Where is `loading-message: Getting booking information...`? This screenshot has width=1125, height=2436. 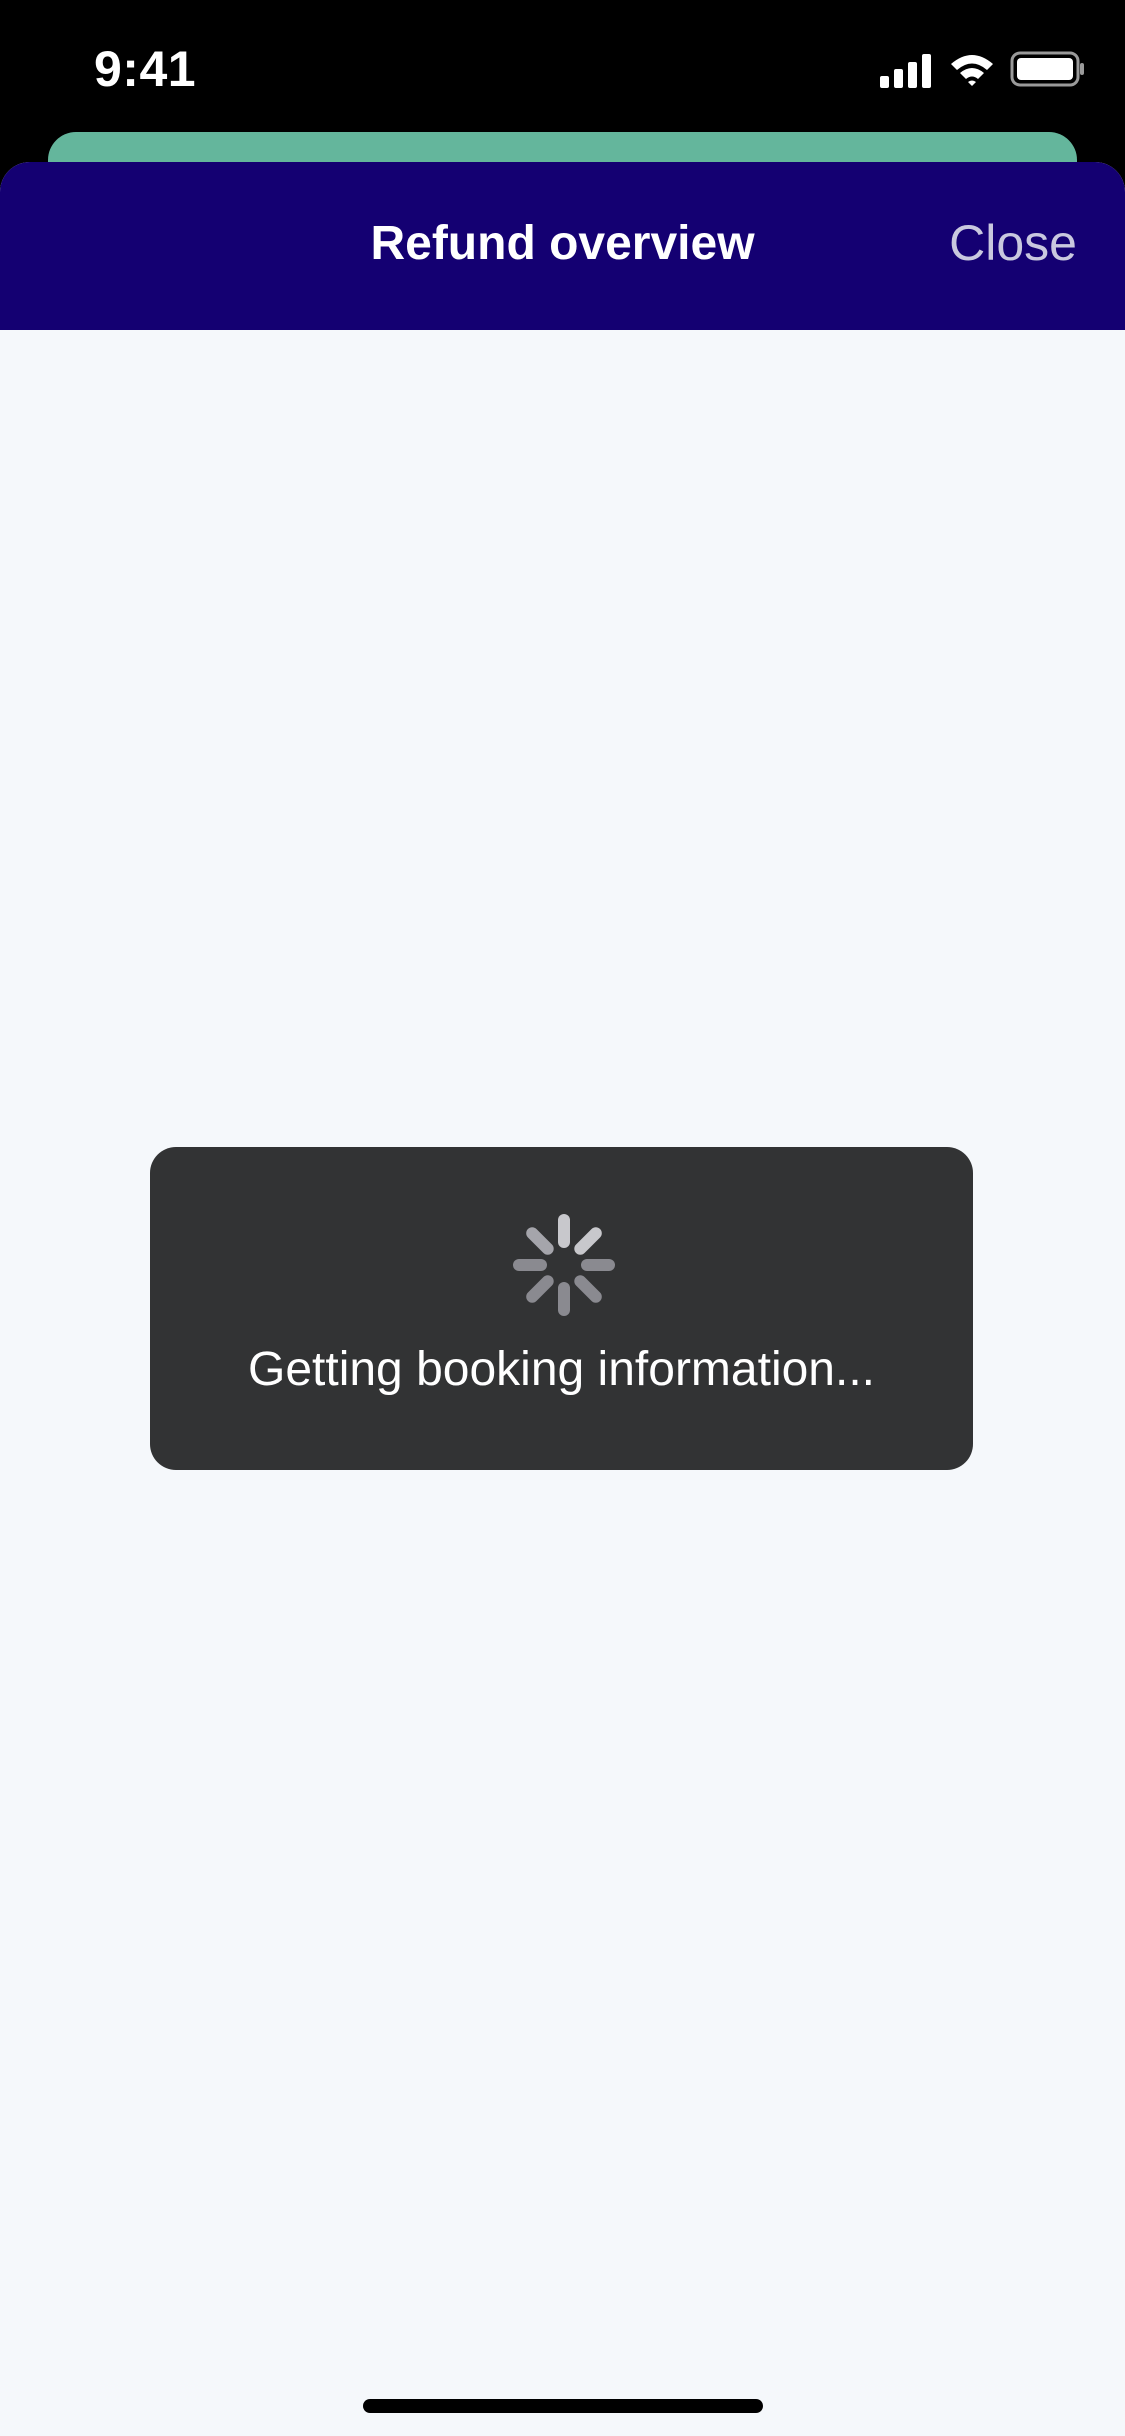
loading-message: Getting booking information... is located at coordinates (561, 1369).